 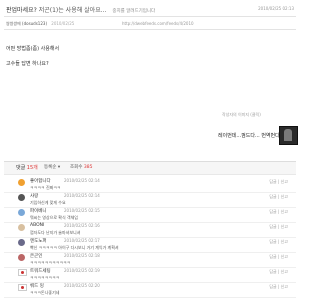 I want to click on post-line-2: 고수들 답변 하나요?, so click(x=27, y=64).